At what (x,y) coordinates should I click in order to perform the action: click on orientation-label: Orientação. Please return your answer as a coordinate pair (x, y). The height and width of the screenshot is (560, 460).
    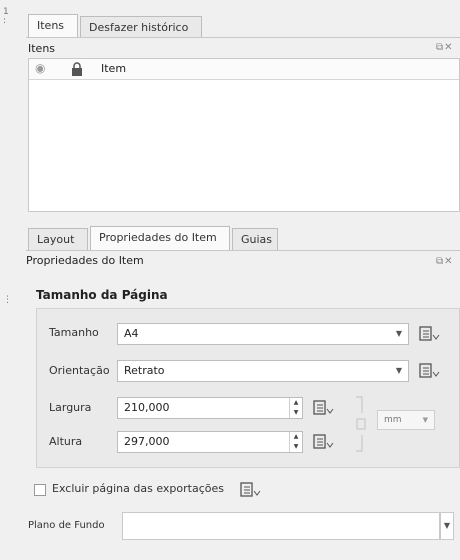
    Looking at the image, I should click on (79, 370).